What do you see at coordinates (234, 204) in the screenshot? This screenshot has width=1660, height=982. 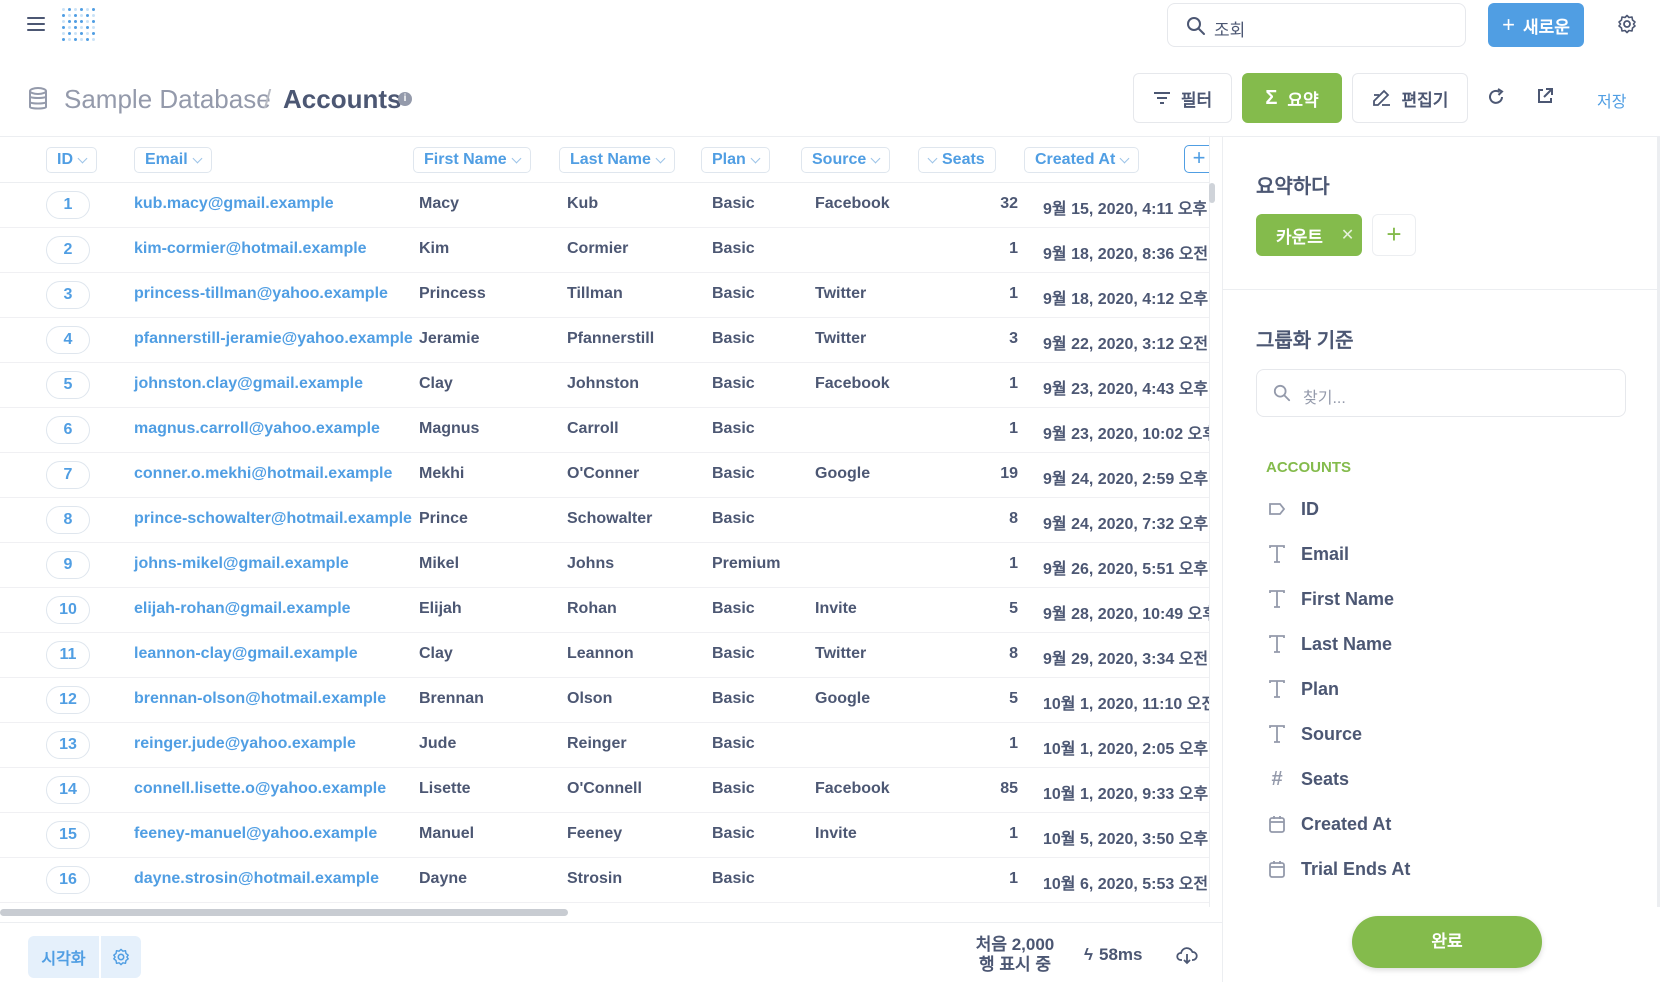 I see `cell-email: kub.macy@gmail.example` at bounding box center [234, 204].